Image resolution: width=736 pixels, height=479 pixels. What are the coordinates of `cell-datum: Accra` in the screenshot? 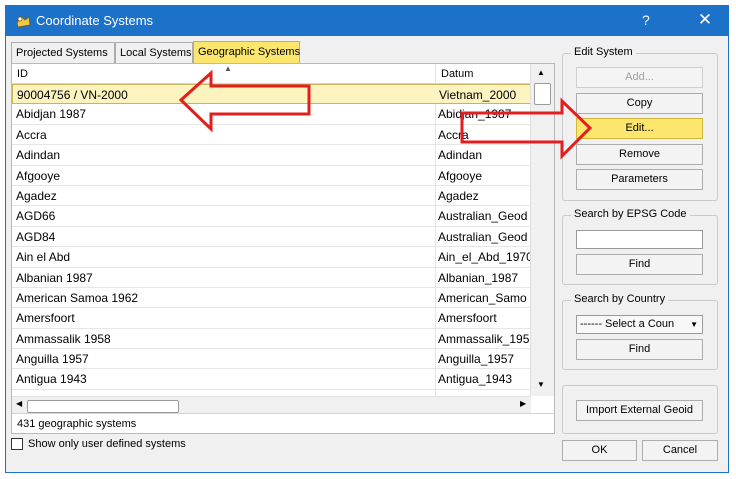 It's located at (453, 134).